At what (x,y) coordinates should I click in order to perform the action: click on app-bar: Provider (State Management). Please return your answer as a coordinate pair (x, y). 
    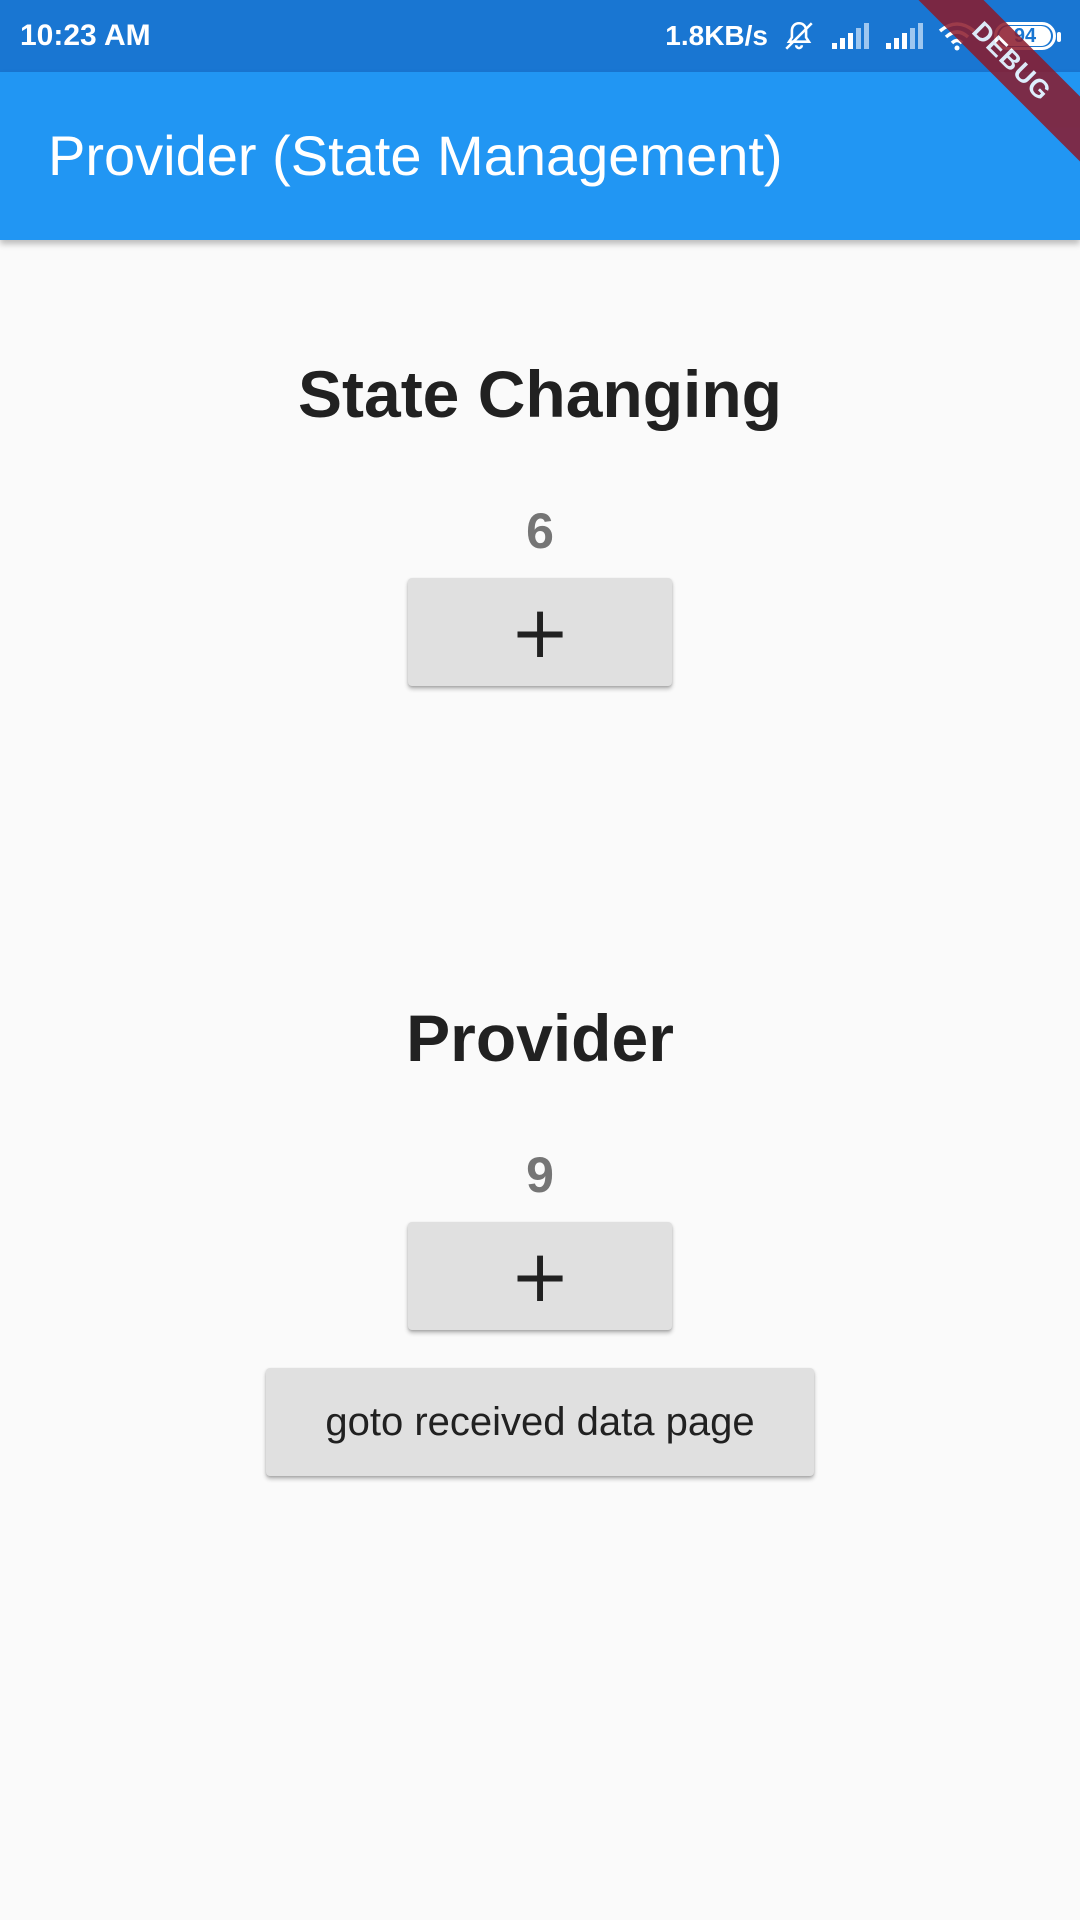
    Looking at the image, I should click on (540, 156).